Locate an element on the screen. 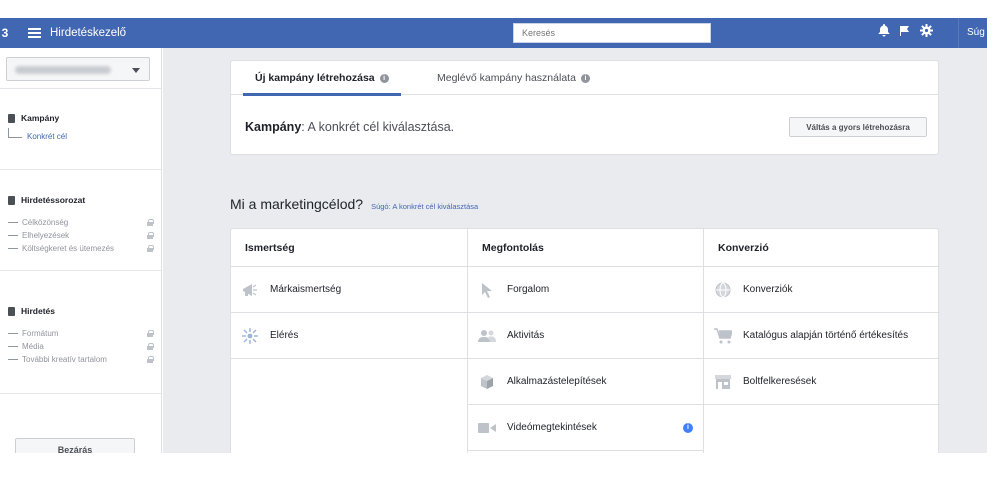 Image resolution: width=1000 pixels, height=500 pixels. flag-icon is located at coordinates (905, 31).